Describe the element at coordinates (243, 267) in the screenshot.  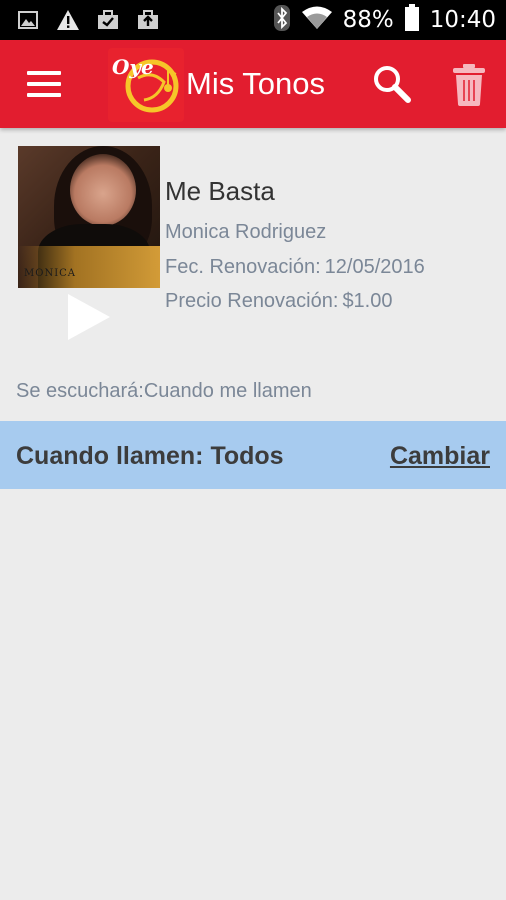
I see `renewal-date-label: Fec. Renovación:` at that location.